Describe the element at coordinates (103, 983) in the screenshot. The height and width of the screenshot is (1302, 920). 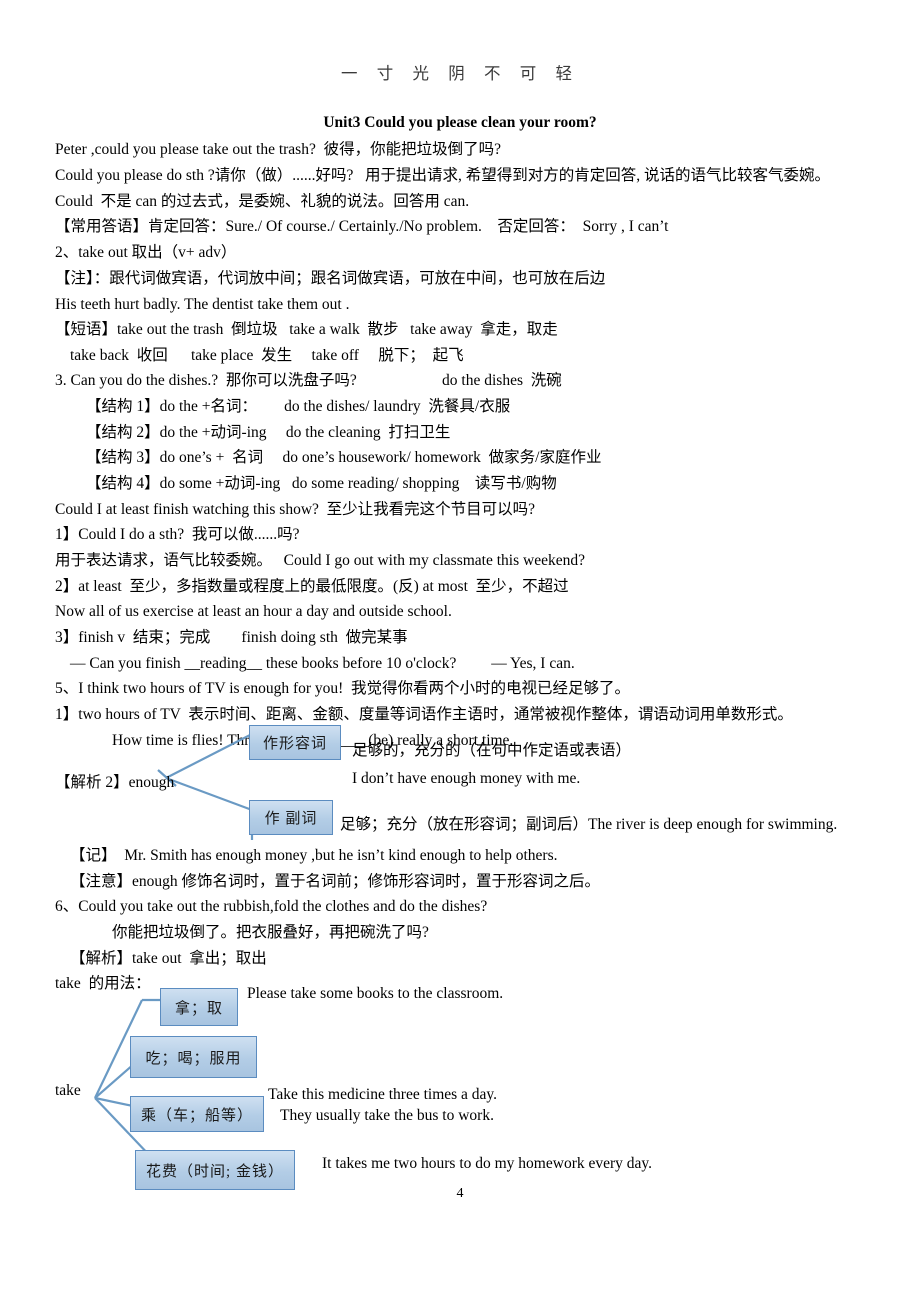
I see `body-line: take 的用法：` at that location.